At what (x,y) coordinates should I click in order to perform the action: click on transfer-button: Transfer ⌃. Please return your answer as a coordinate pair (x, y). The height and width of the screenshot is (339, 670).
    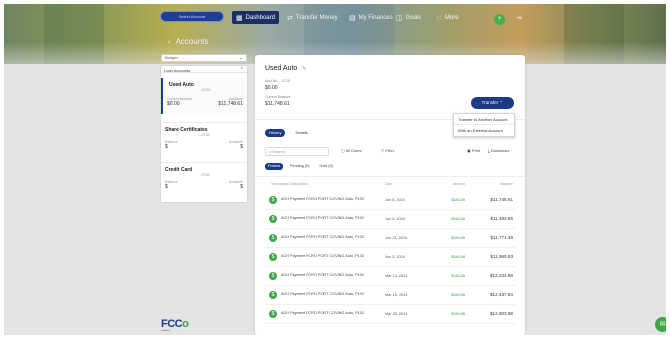
    Looking at the image, I should click on (492, 103).